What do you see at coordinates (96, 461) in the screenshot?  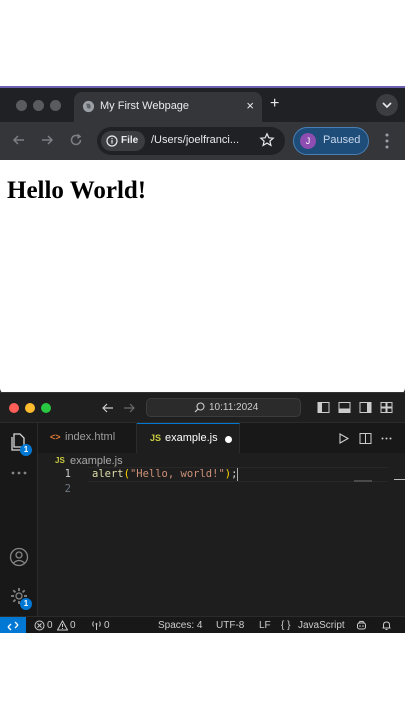 I see `breadcrumb-file: example.js` at bounding box center [96, 461].